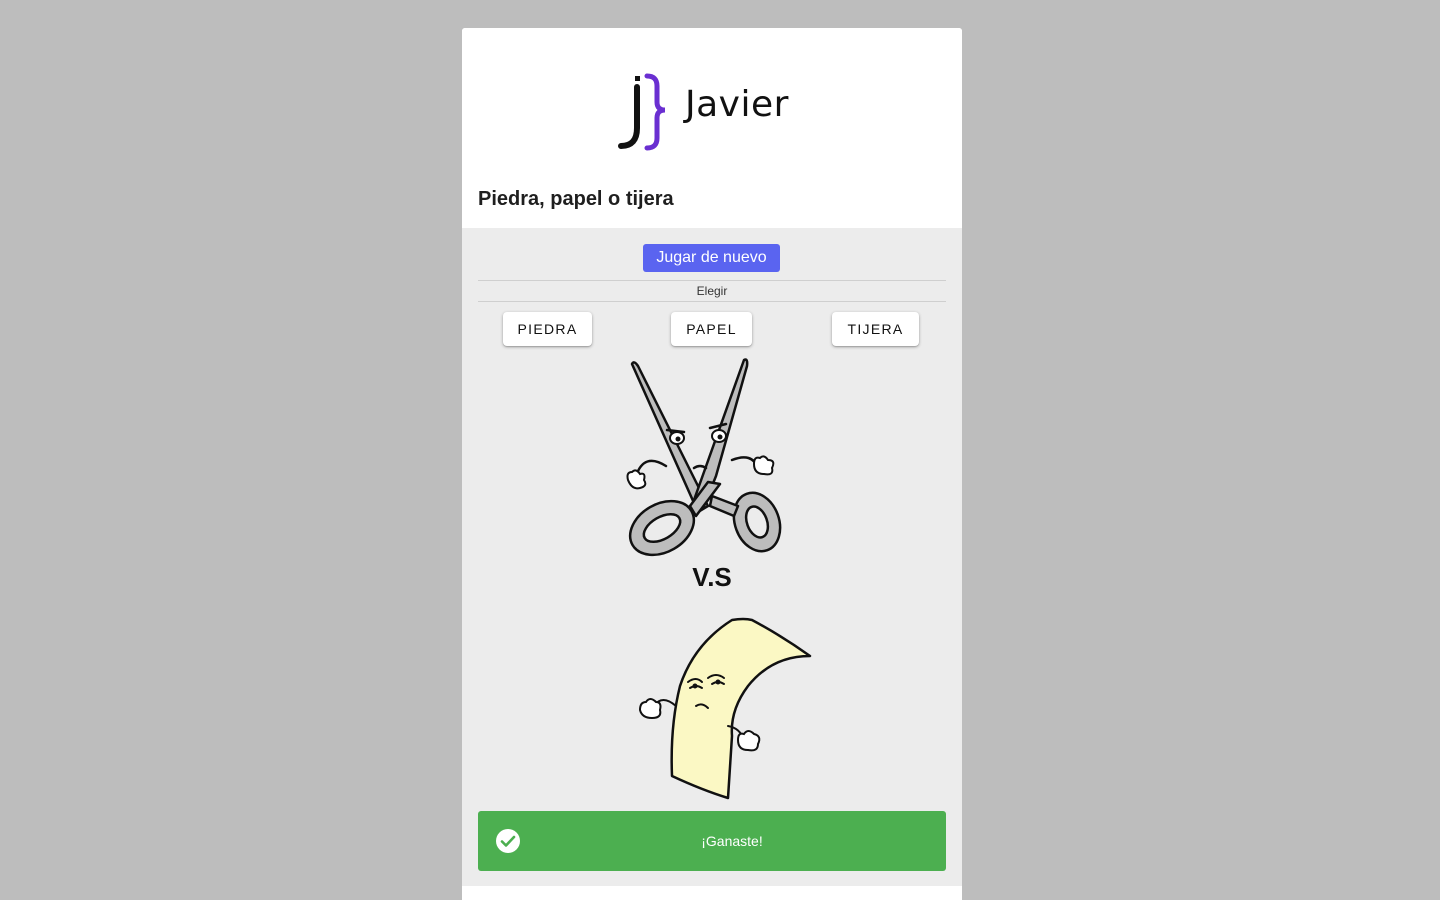 The image size is (1440, 900). I want to click on page-title: Piedra, papel o tijera, so click(576, 199).